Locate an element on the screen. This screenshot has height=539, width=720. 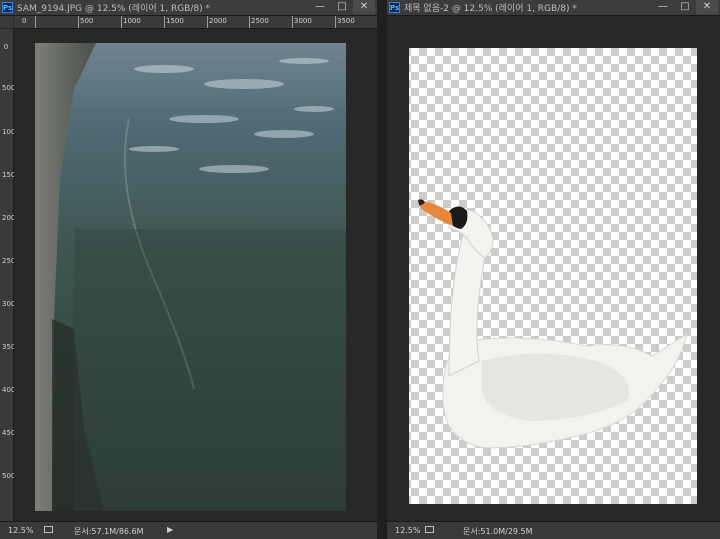
ruler-origin is located at coordinates (6, 22).